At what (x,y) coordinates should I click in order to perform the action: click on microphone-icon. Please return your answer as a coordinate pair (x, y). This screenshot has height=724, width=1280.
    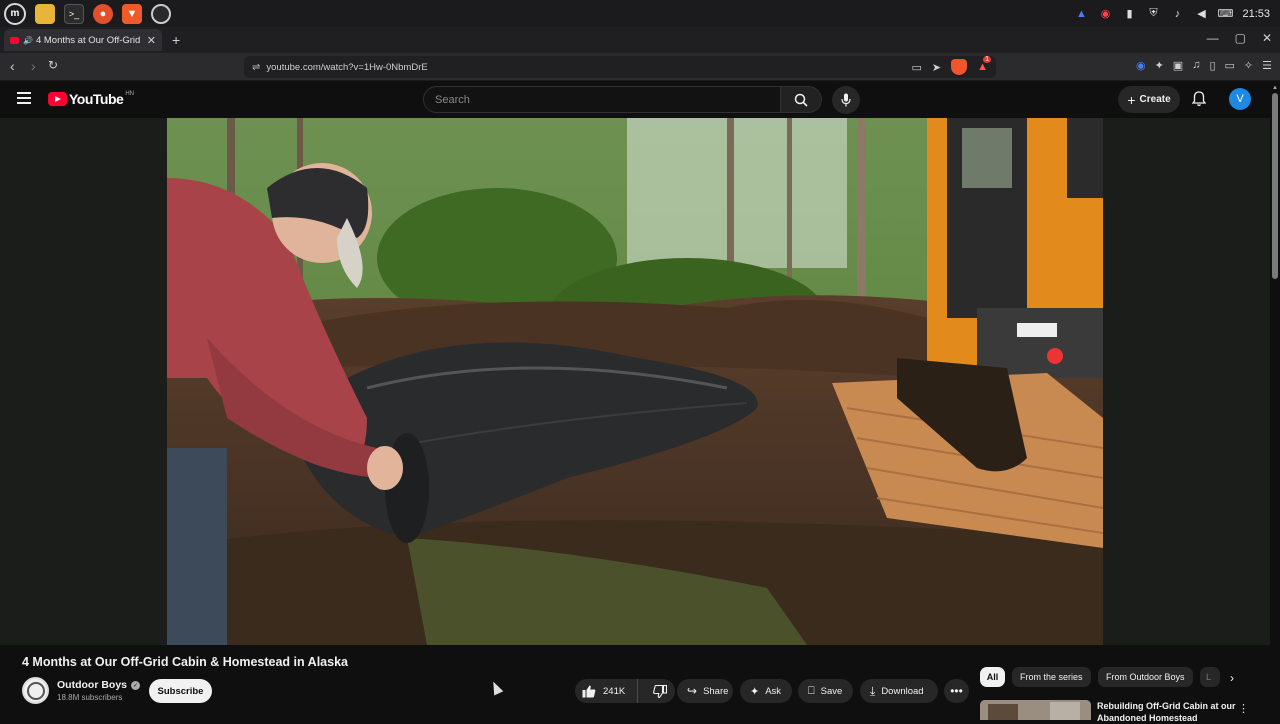
    Looking at the image, I should click on (846, 100).